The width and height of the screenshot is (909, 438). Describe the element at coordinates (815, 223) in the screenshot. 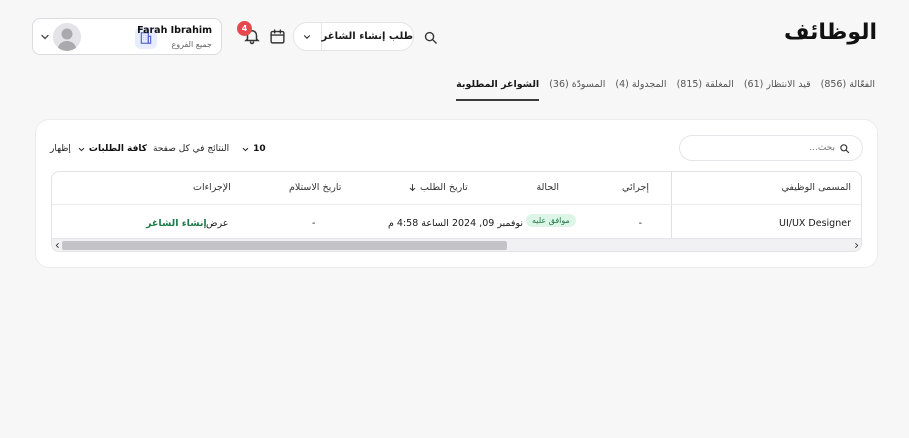

I see `cell-job-title: UI/UX Designer` at that location.